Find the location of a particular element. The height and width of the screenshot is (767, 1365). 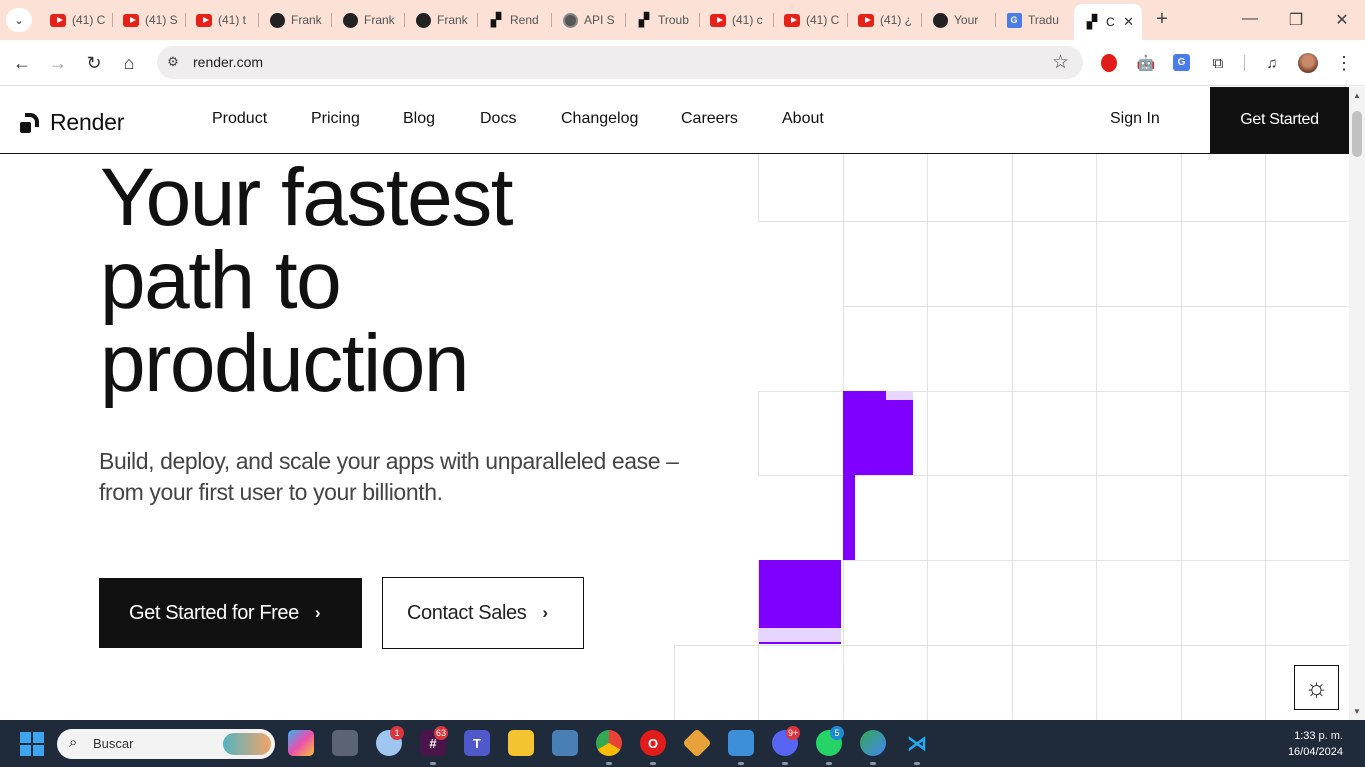

vscode-icon: ⋊ is located at coordinates (917, 743).